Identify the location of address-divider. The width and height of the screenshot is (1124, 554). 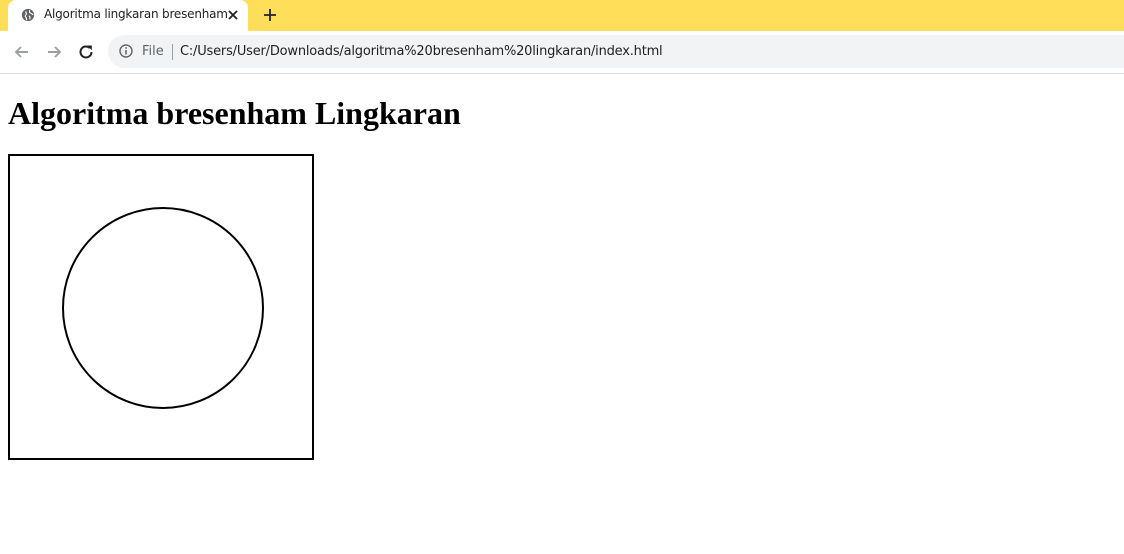
(172, 52).